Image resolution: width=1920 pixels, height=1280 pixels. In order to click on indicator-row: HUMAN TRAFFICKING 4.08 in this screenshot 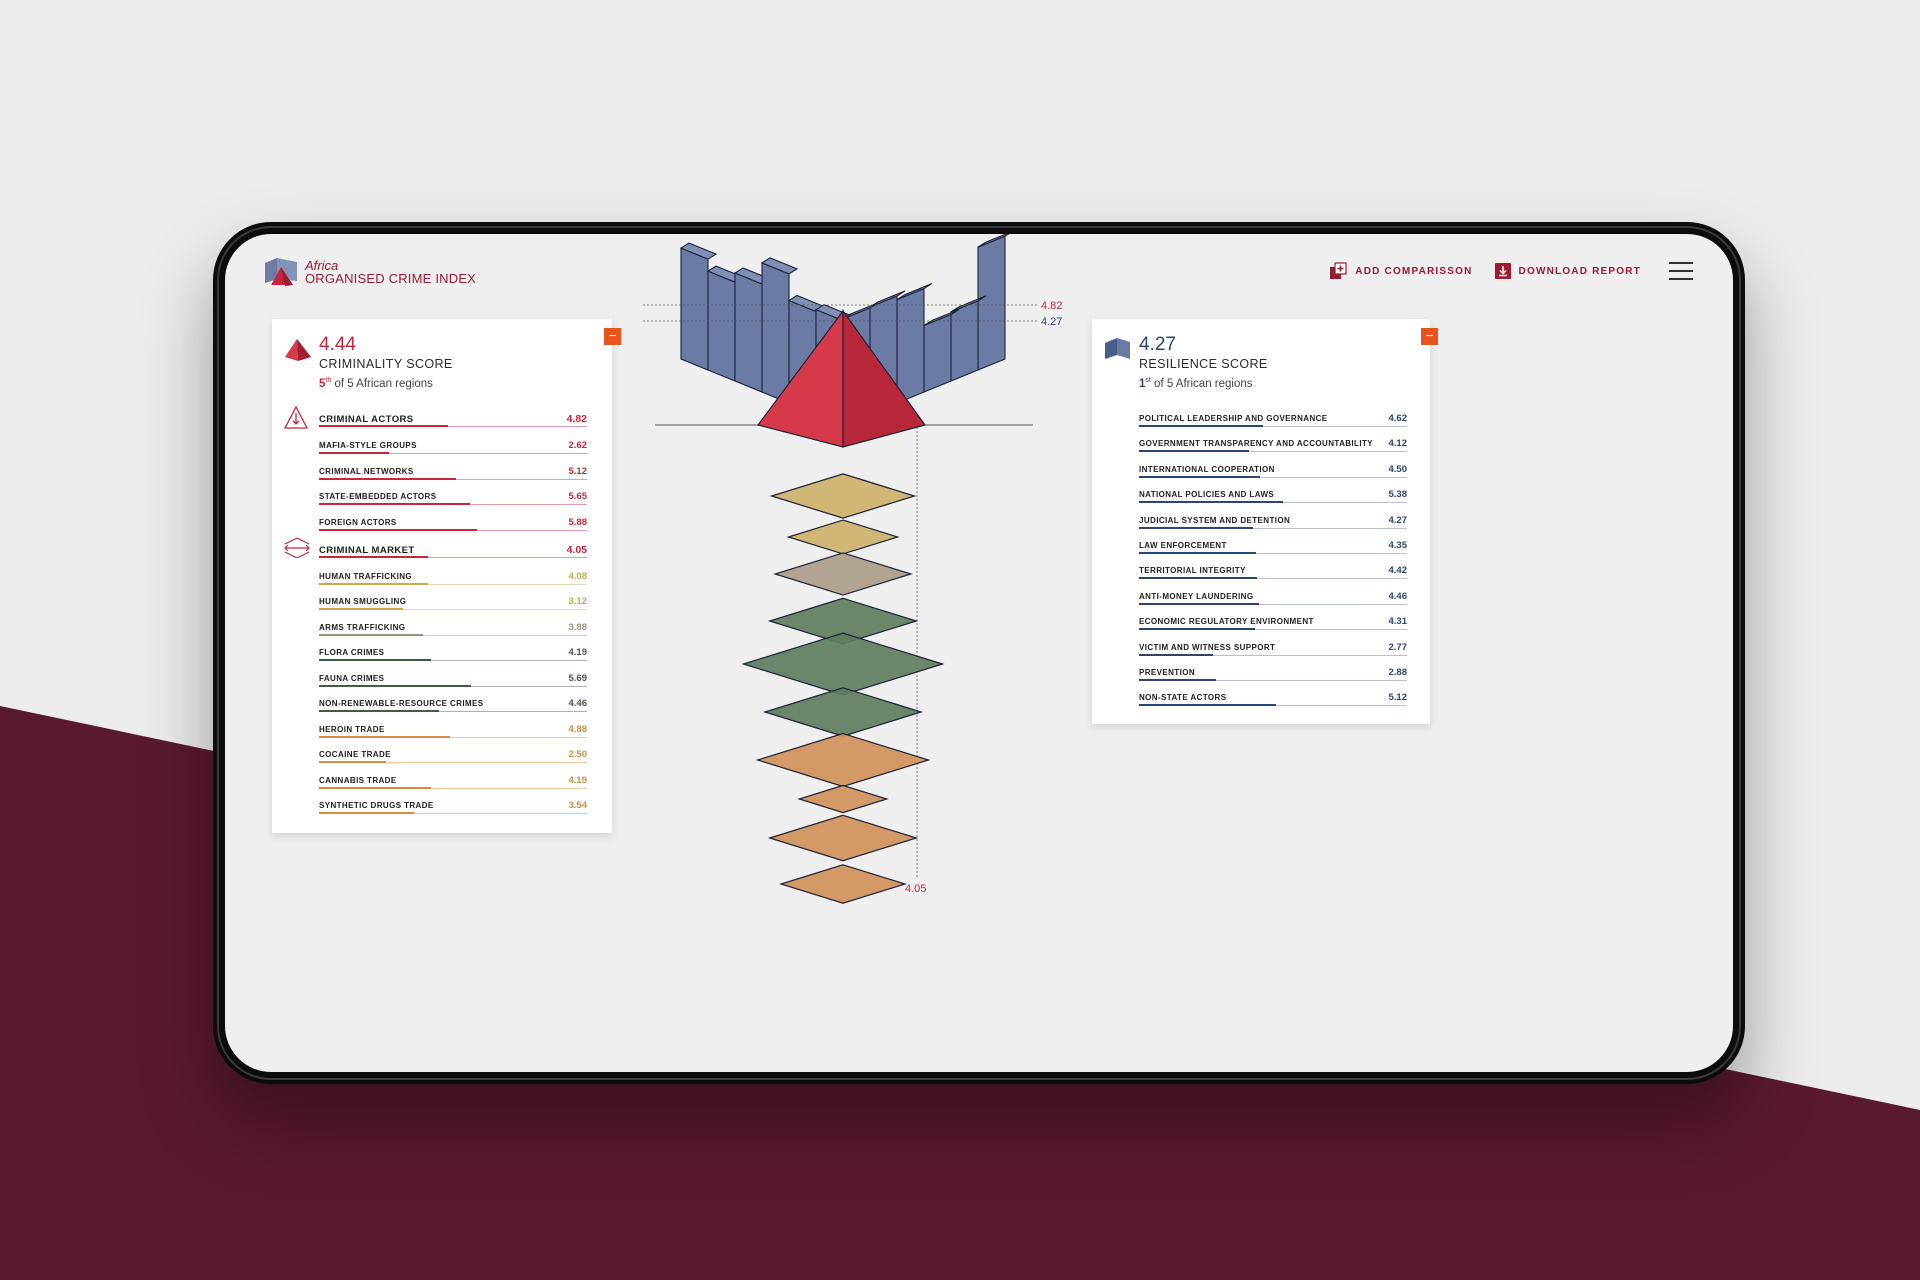, I will do `click(453, 580)`.